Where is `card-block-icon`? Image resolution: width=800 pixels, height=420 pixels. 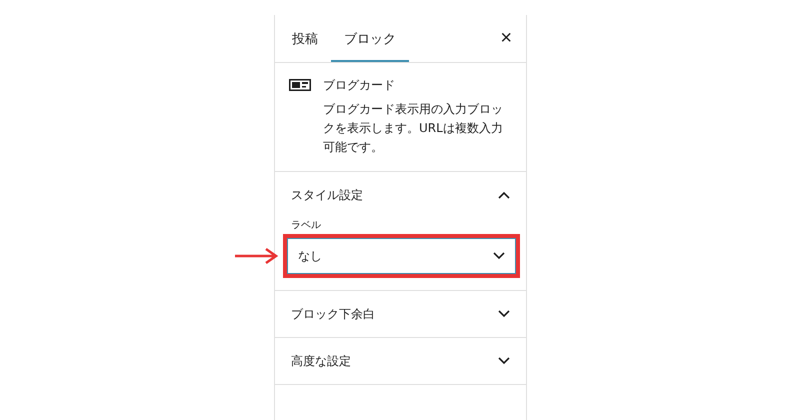 card-block-icon is located at coordinates (300, 85).